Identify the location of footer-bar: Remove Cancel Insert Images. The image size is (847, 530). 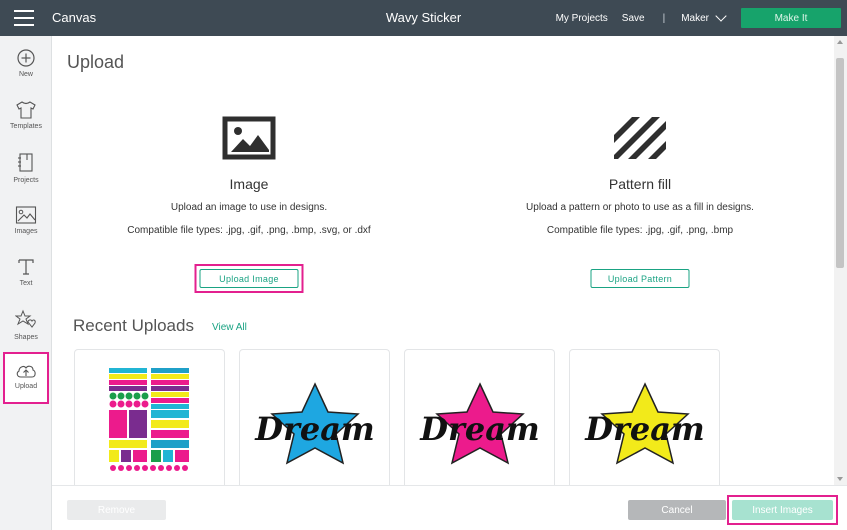
(449, 507).